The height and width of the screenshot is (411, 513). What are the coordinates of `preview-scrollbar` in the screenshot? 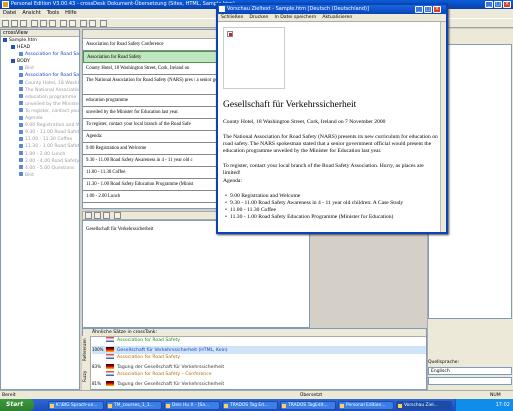 It's located at (443, 127).